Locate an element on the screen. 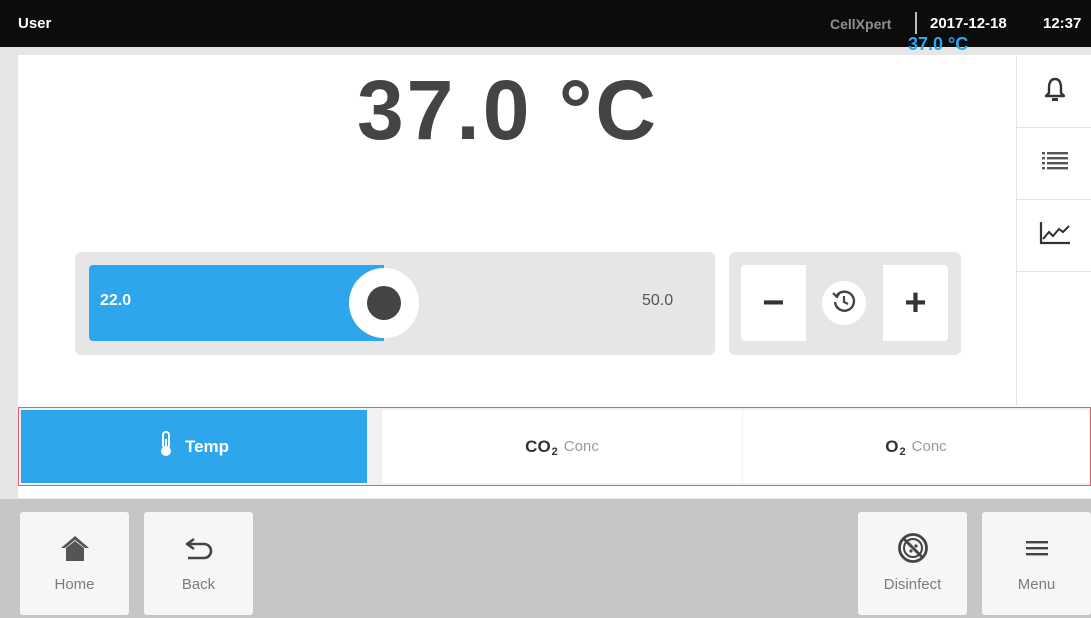  menu-button: Menu is located at coordinates (1036, 563).